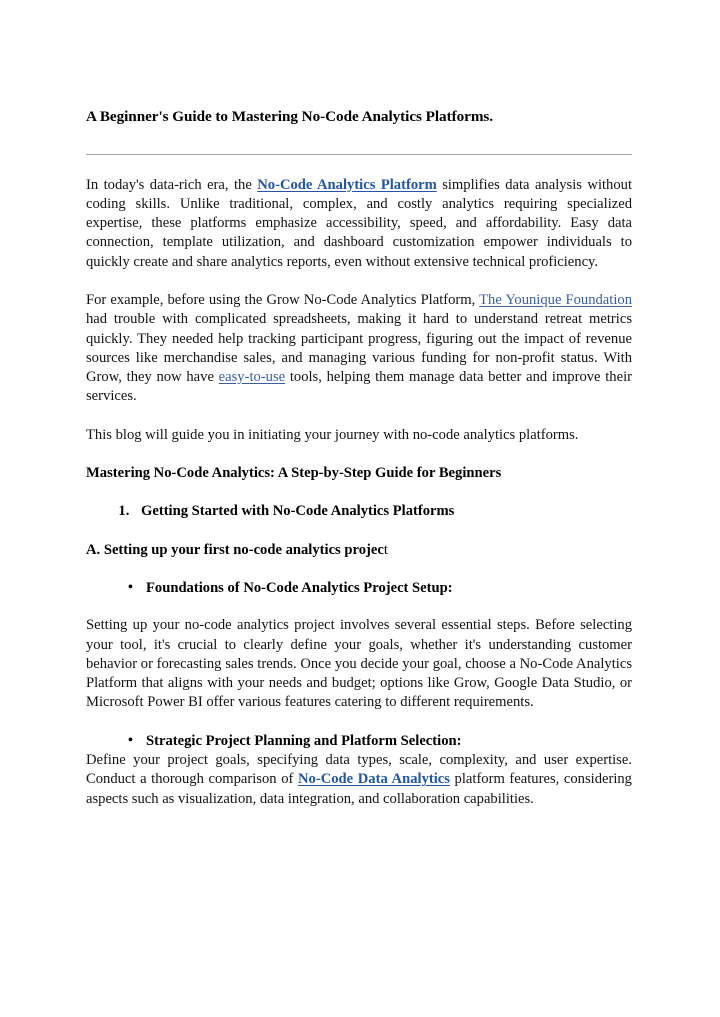 The width and height of the screenshot is (720, 1017). I want to click on younique-foundation-link: The Younique Foundation, so click(555, 300).